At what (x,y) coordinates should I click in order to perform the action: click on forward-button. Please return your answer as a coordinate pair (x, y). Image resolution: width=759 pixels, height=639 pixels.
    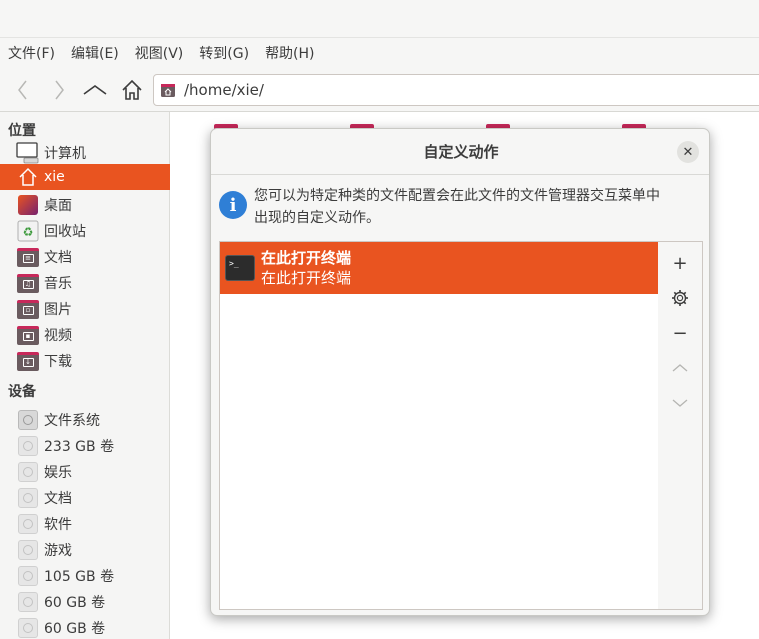
    Looking at the image, I should click on (59, 90).